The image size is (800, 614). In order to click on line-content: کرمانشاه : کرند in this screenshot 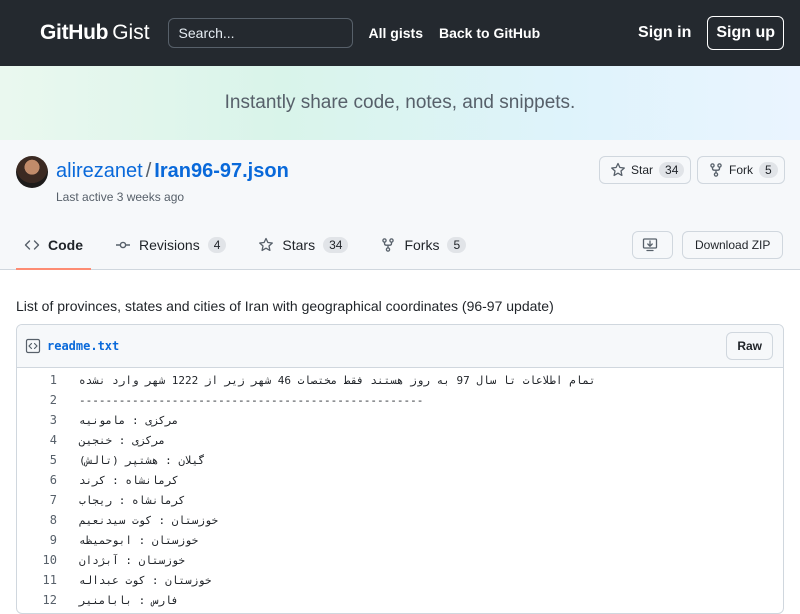, I will do `click(129, 480)`.